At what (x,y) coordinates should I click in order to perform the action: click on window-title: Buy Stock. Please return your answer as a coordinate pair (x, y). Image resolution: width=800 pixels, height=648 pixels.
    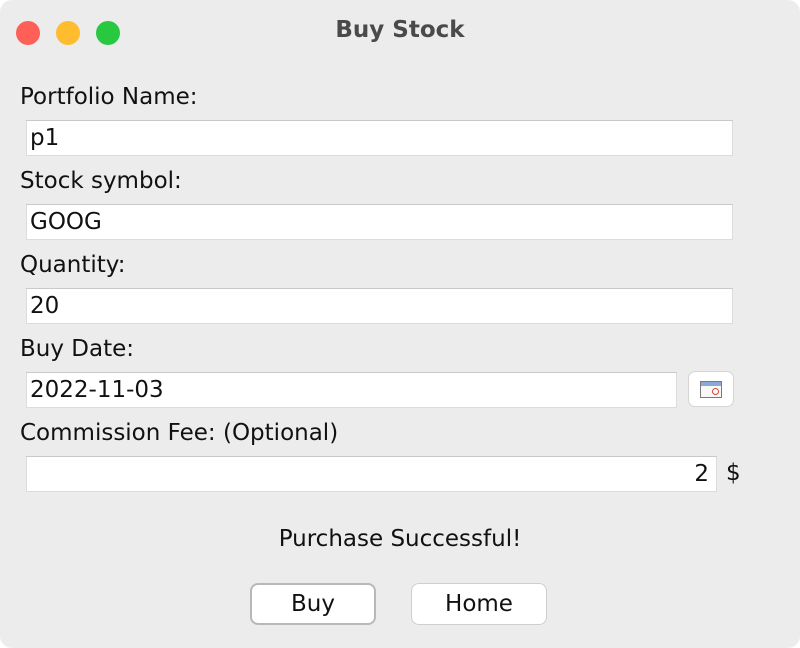
    Looking at the image, I should click on (400, 30).